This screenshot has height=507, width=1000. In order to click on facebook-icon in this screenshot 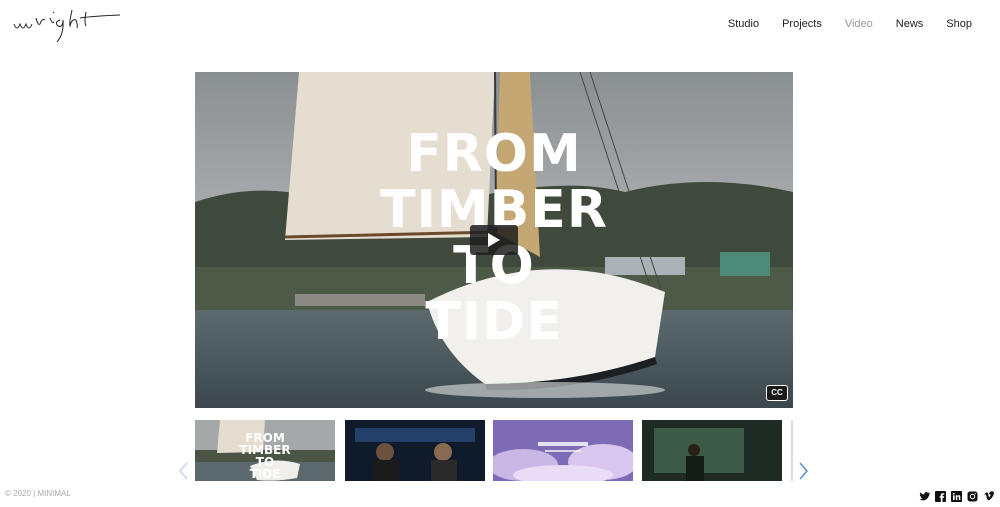, I will do `click(940, 495)`.